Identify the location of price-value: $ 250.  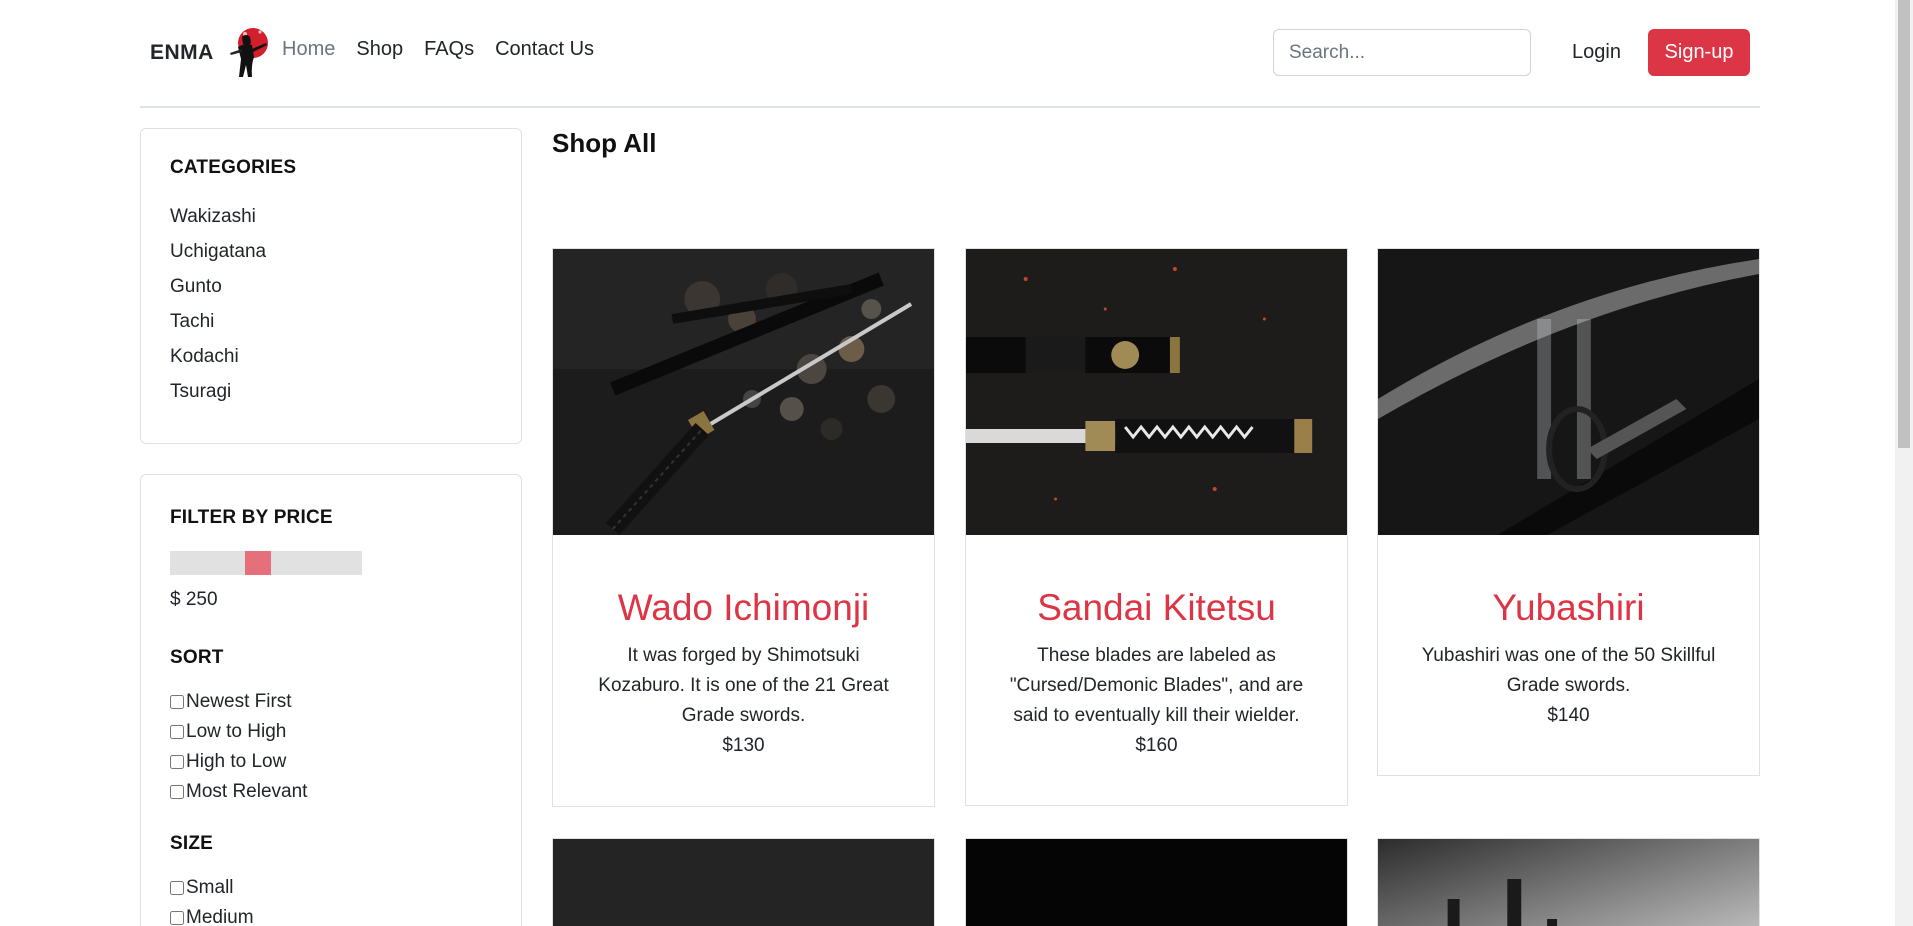
(194, 599).